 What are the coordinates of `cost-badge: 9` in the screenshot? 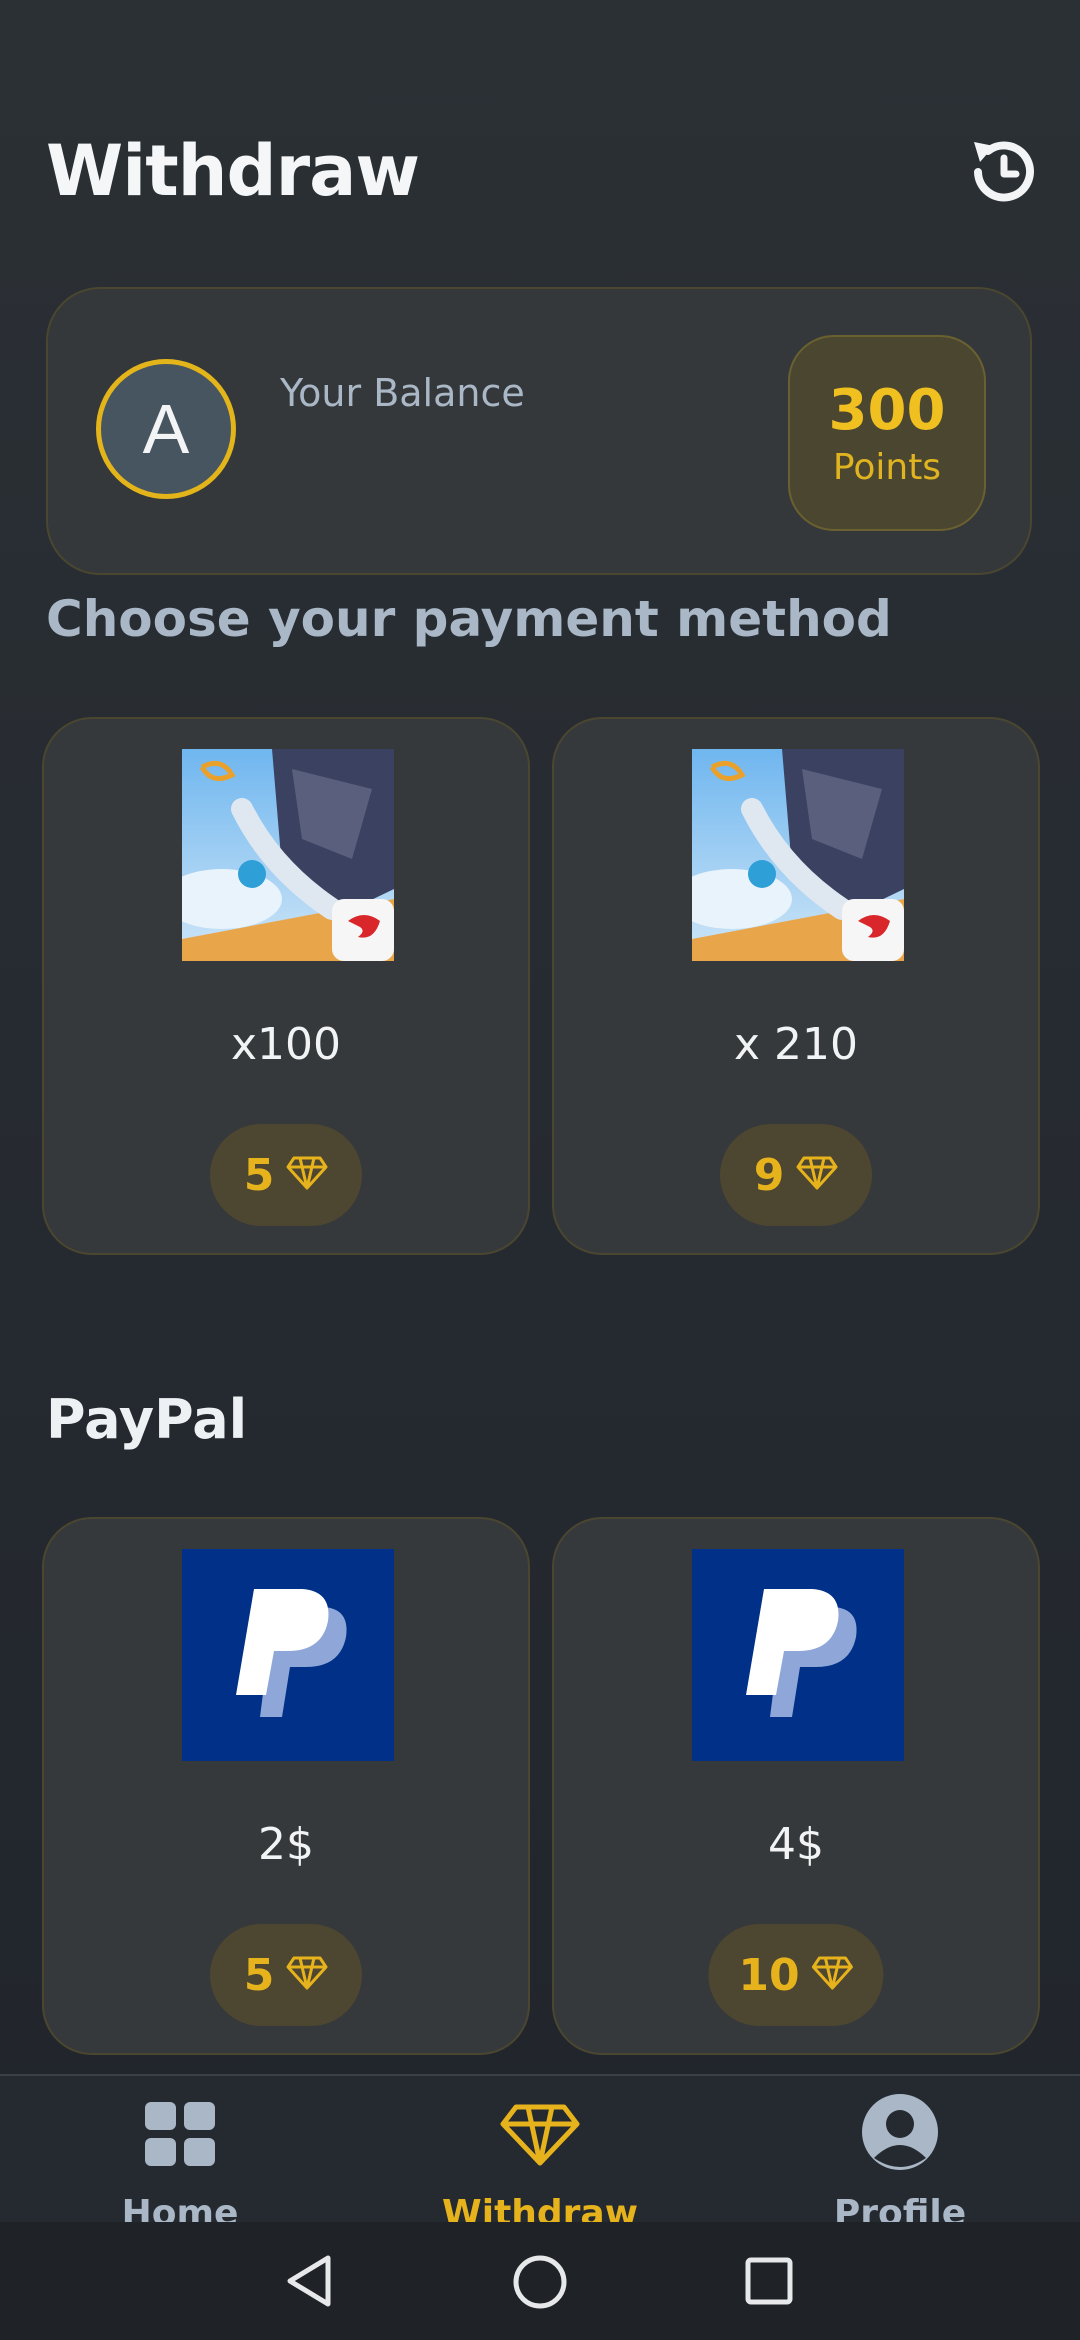 It's located at (796, 1175).